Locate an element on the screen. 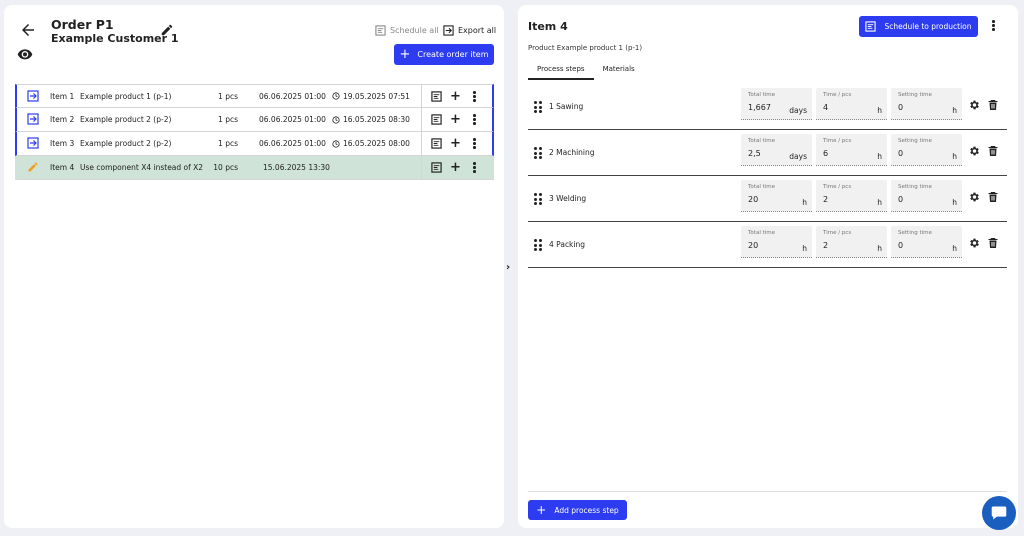  schedule-to-production-label: Schedule to production is located at coordinates (928, 26).